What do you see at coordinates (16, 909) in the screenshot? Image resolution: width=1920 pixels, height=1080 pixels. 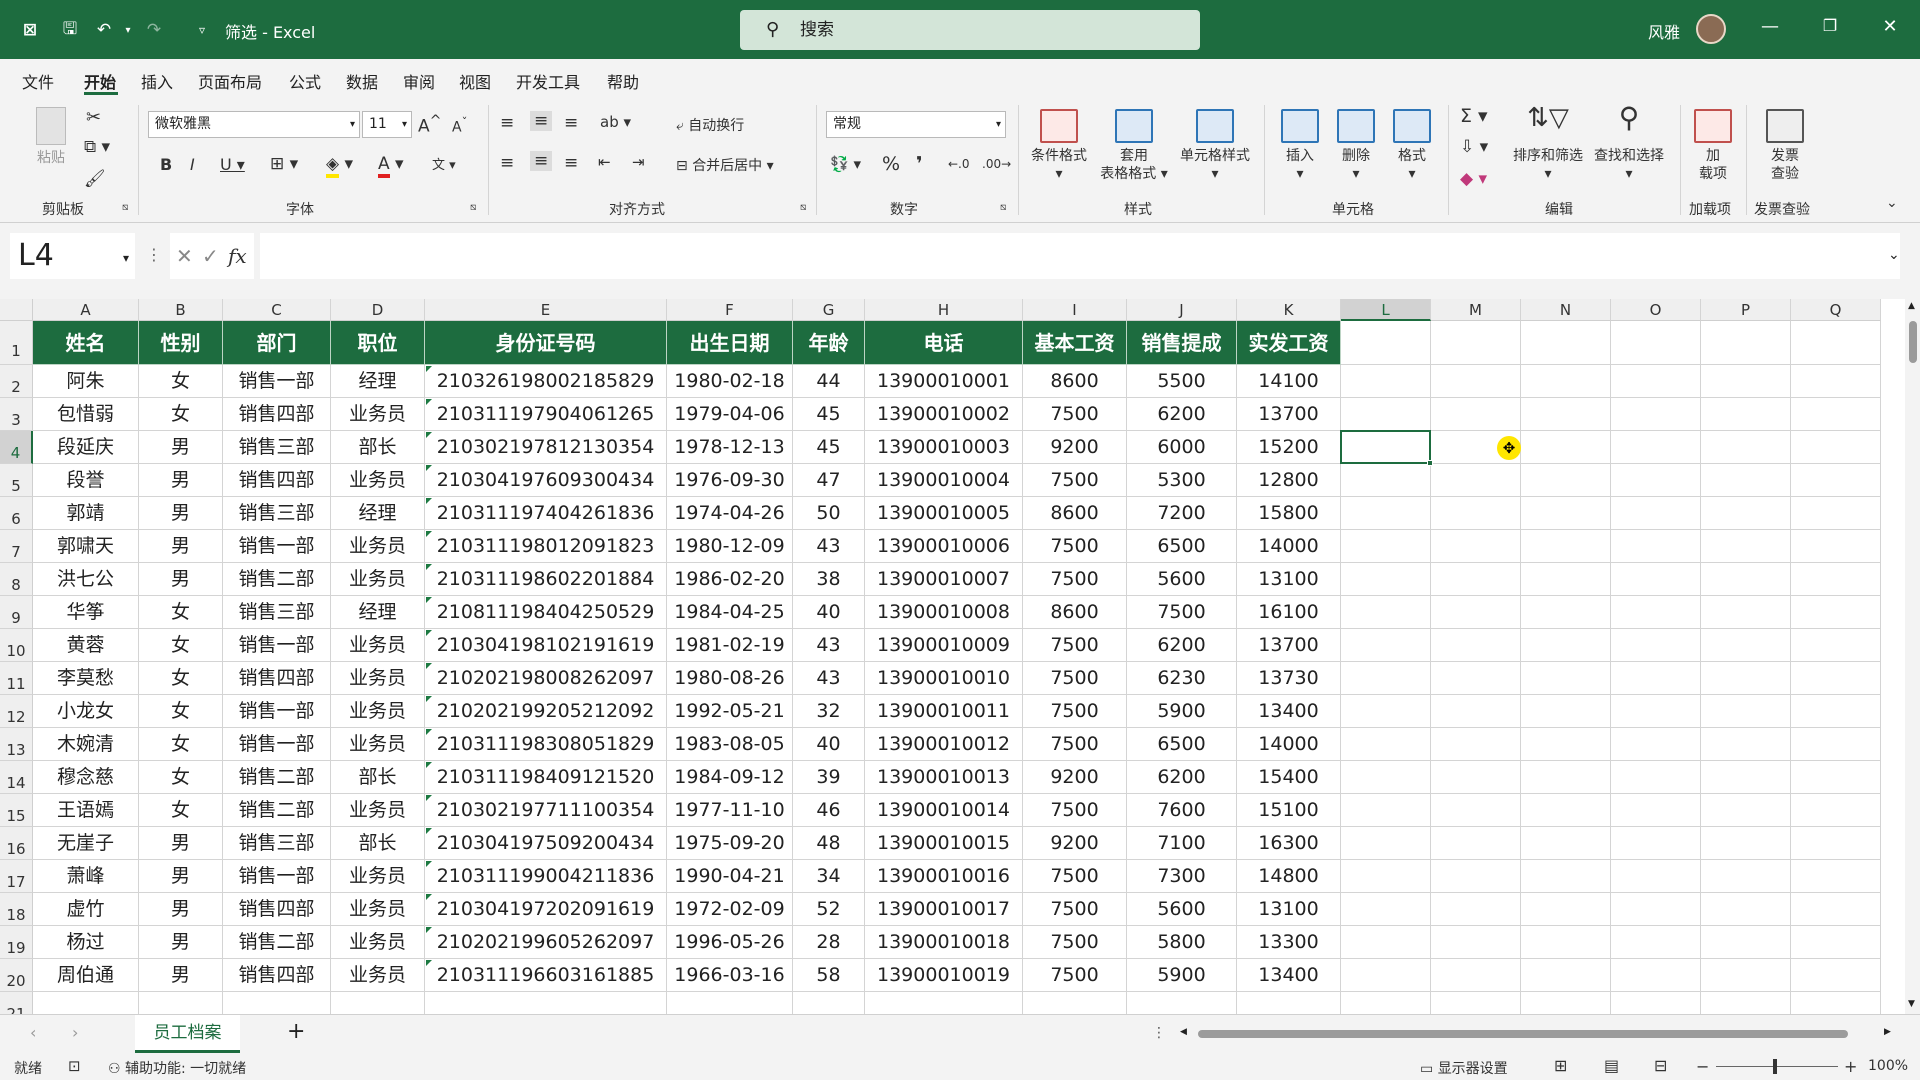 I see `row-header: 18` at bounding box center [16, 909].